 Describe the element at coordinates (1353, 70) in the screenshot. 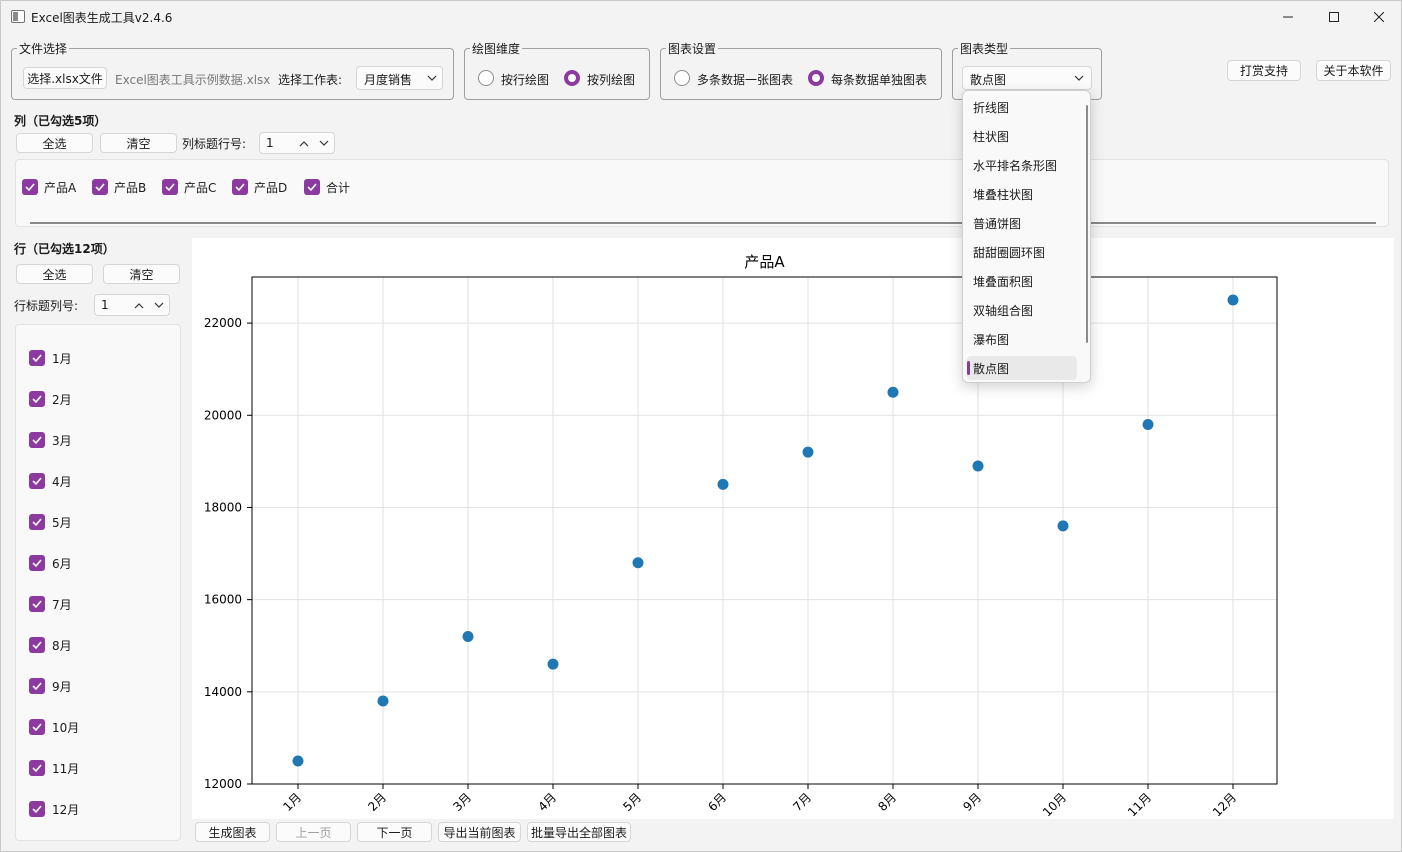

I see `about-button: 关于本软件` at that location.